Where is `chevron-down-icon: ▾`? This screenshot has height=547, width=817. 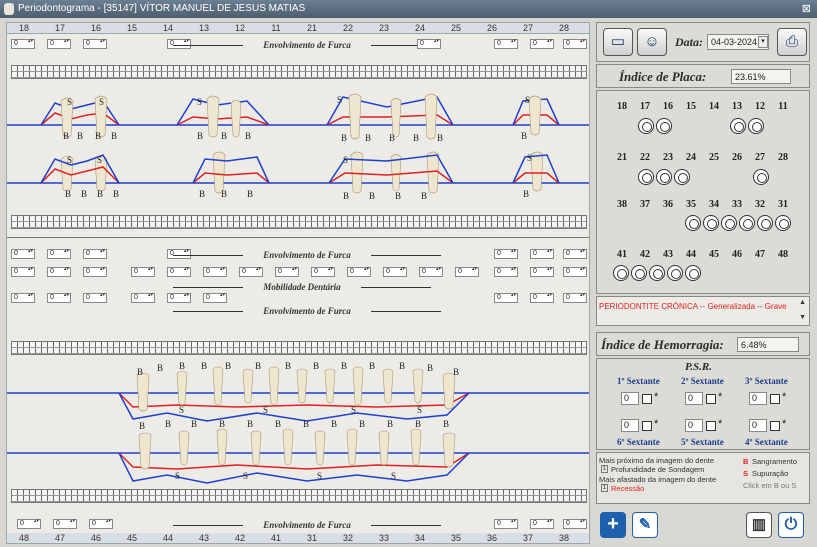
chevron-down-icon: ▾ is located at coordinates (763, 42).